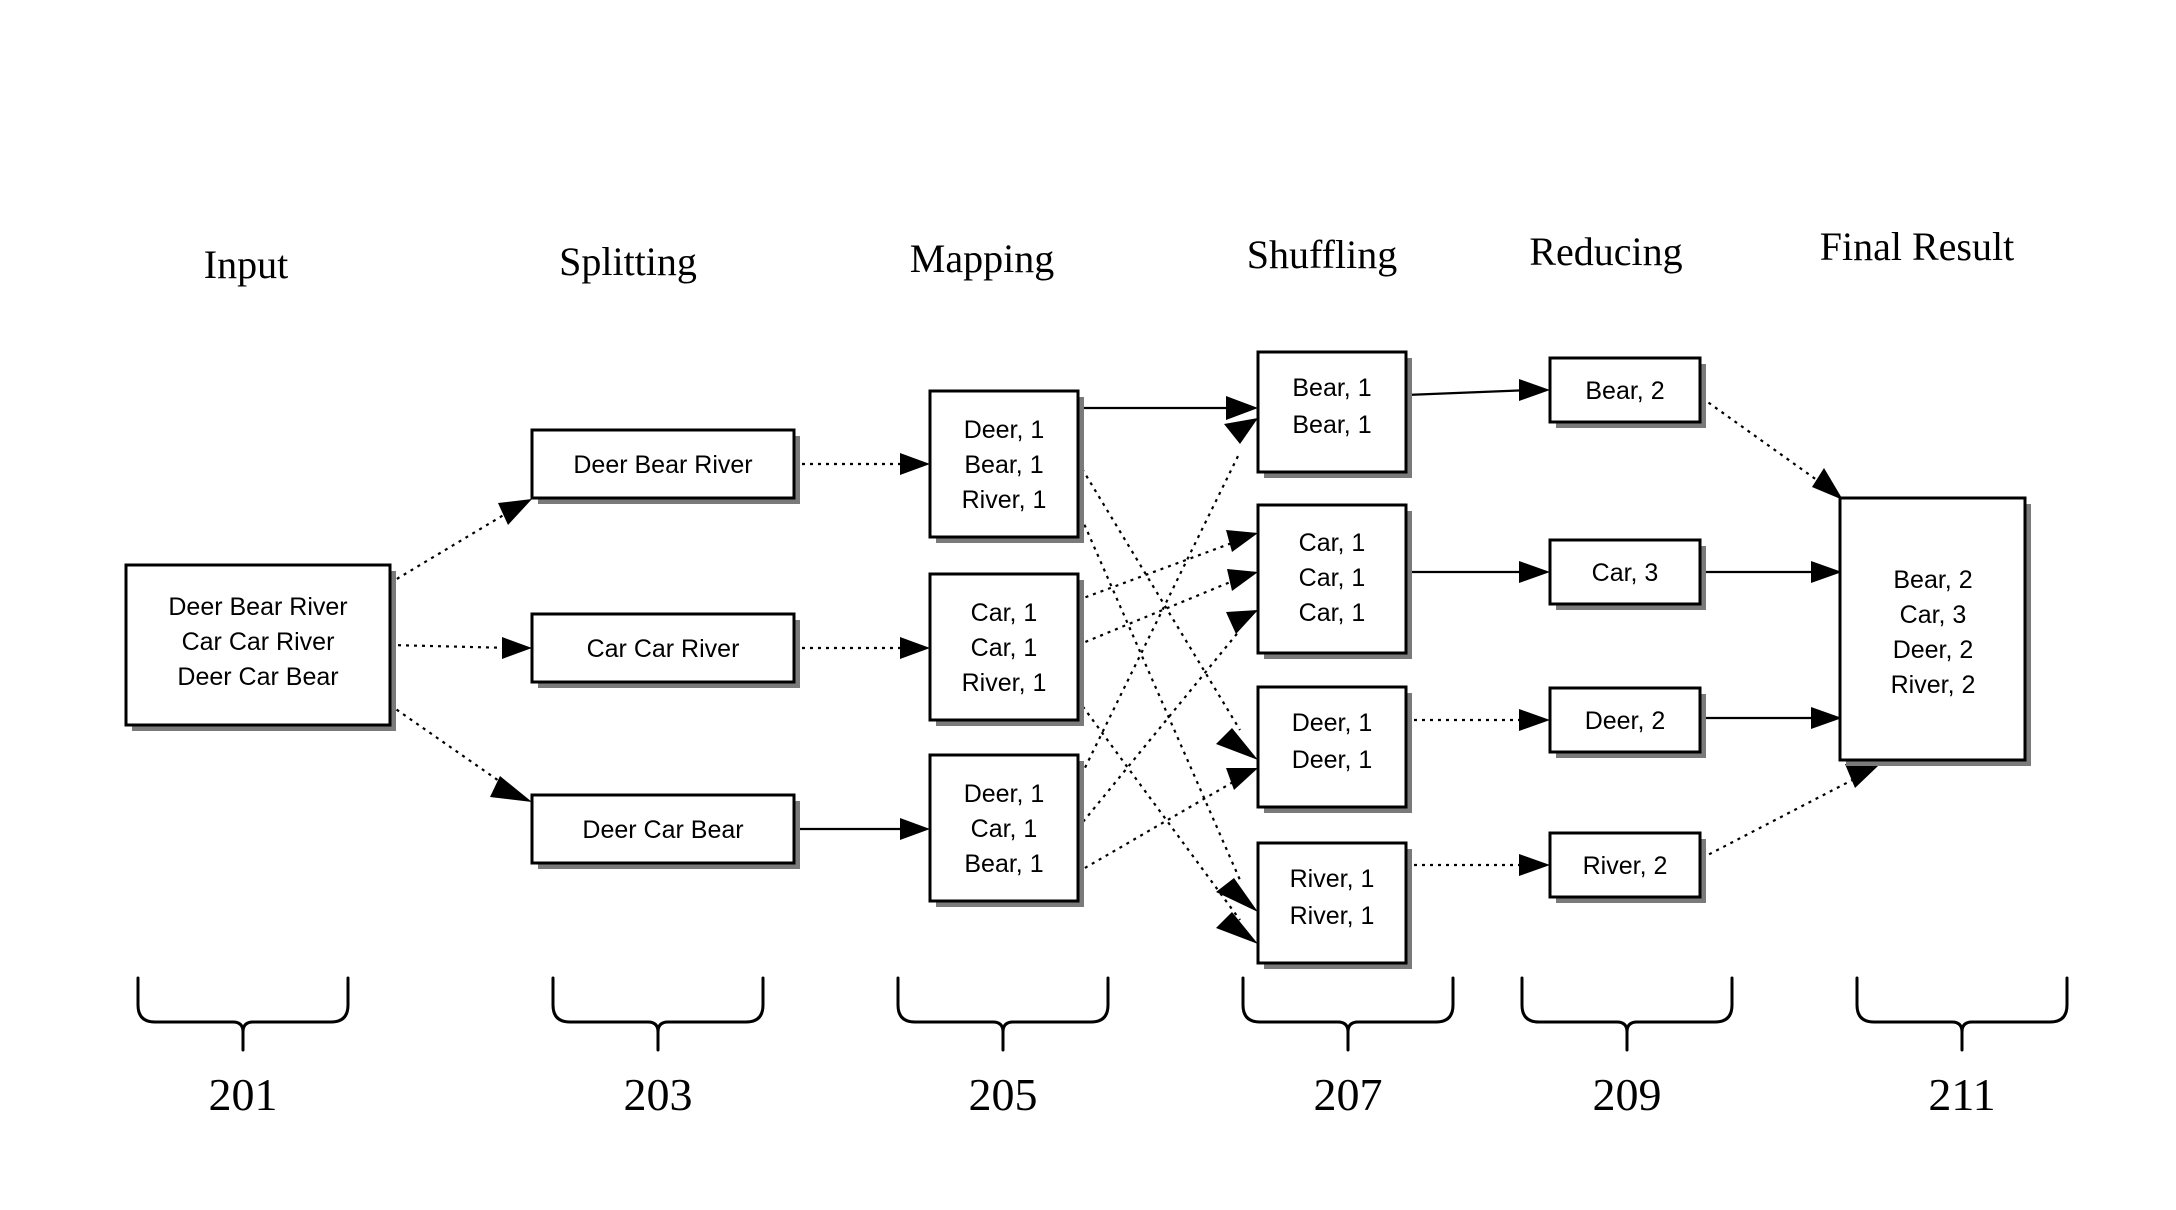  What do you see at coordinates (243, 1094) in the screenshot?
I see `ref-number-input: 201` at bounding box center [243, 1094].